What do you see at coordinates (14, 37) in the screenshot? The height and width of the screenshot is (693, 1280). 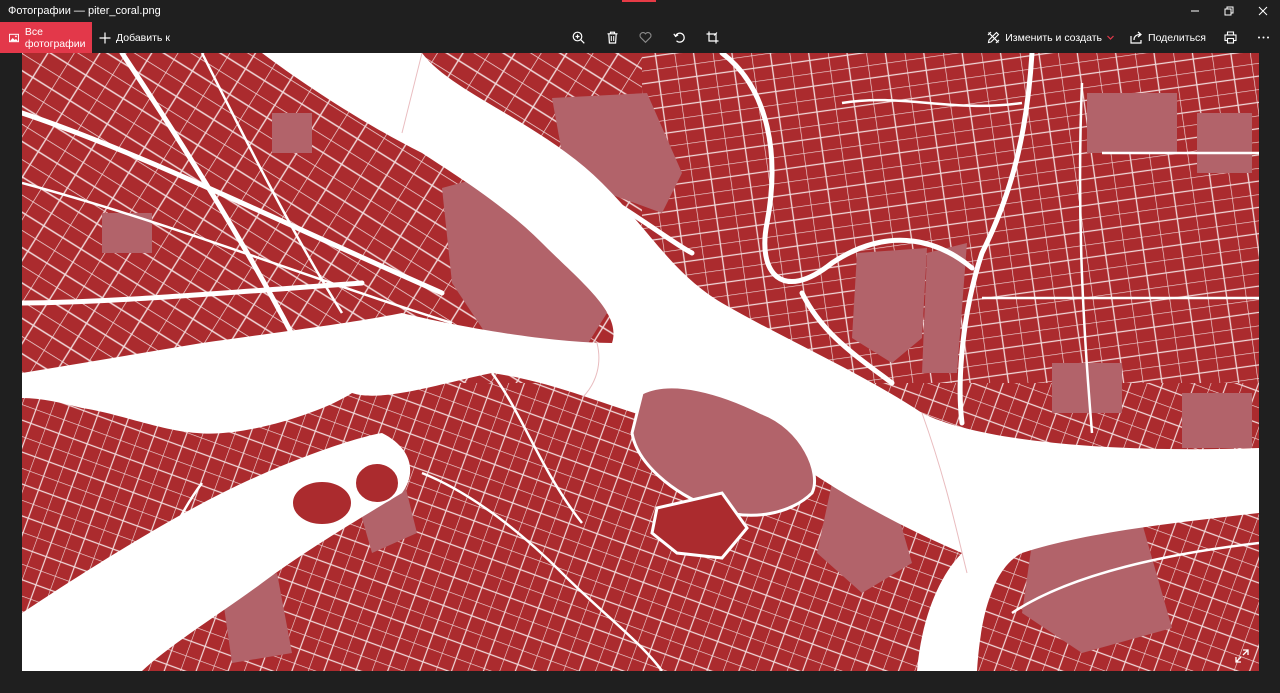 I see `photos-icon` at bounding box center [14, 37].